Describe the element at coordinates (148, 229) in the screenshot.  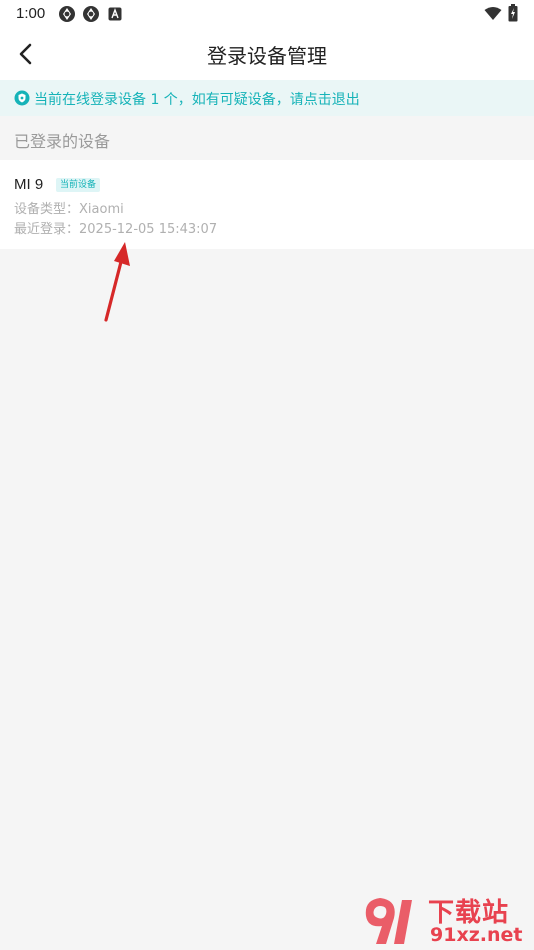
I see `last-login-value: 2025-12-05 15:43:07` at that location.